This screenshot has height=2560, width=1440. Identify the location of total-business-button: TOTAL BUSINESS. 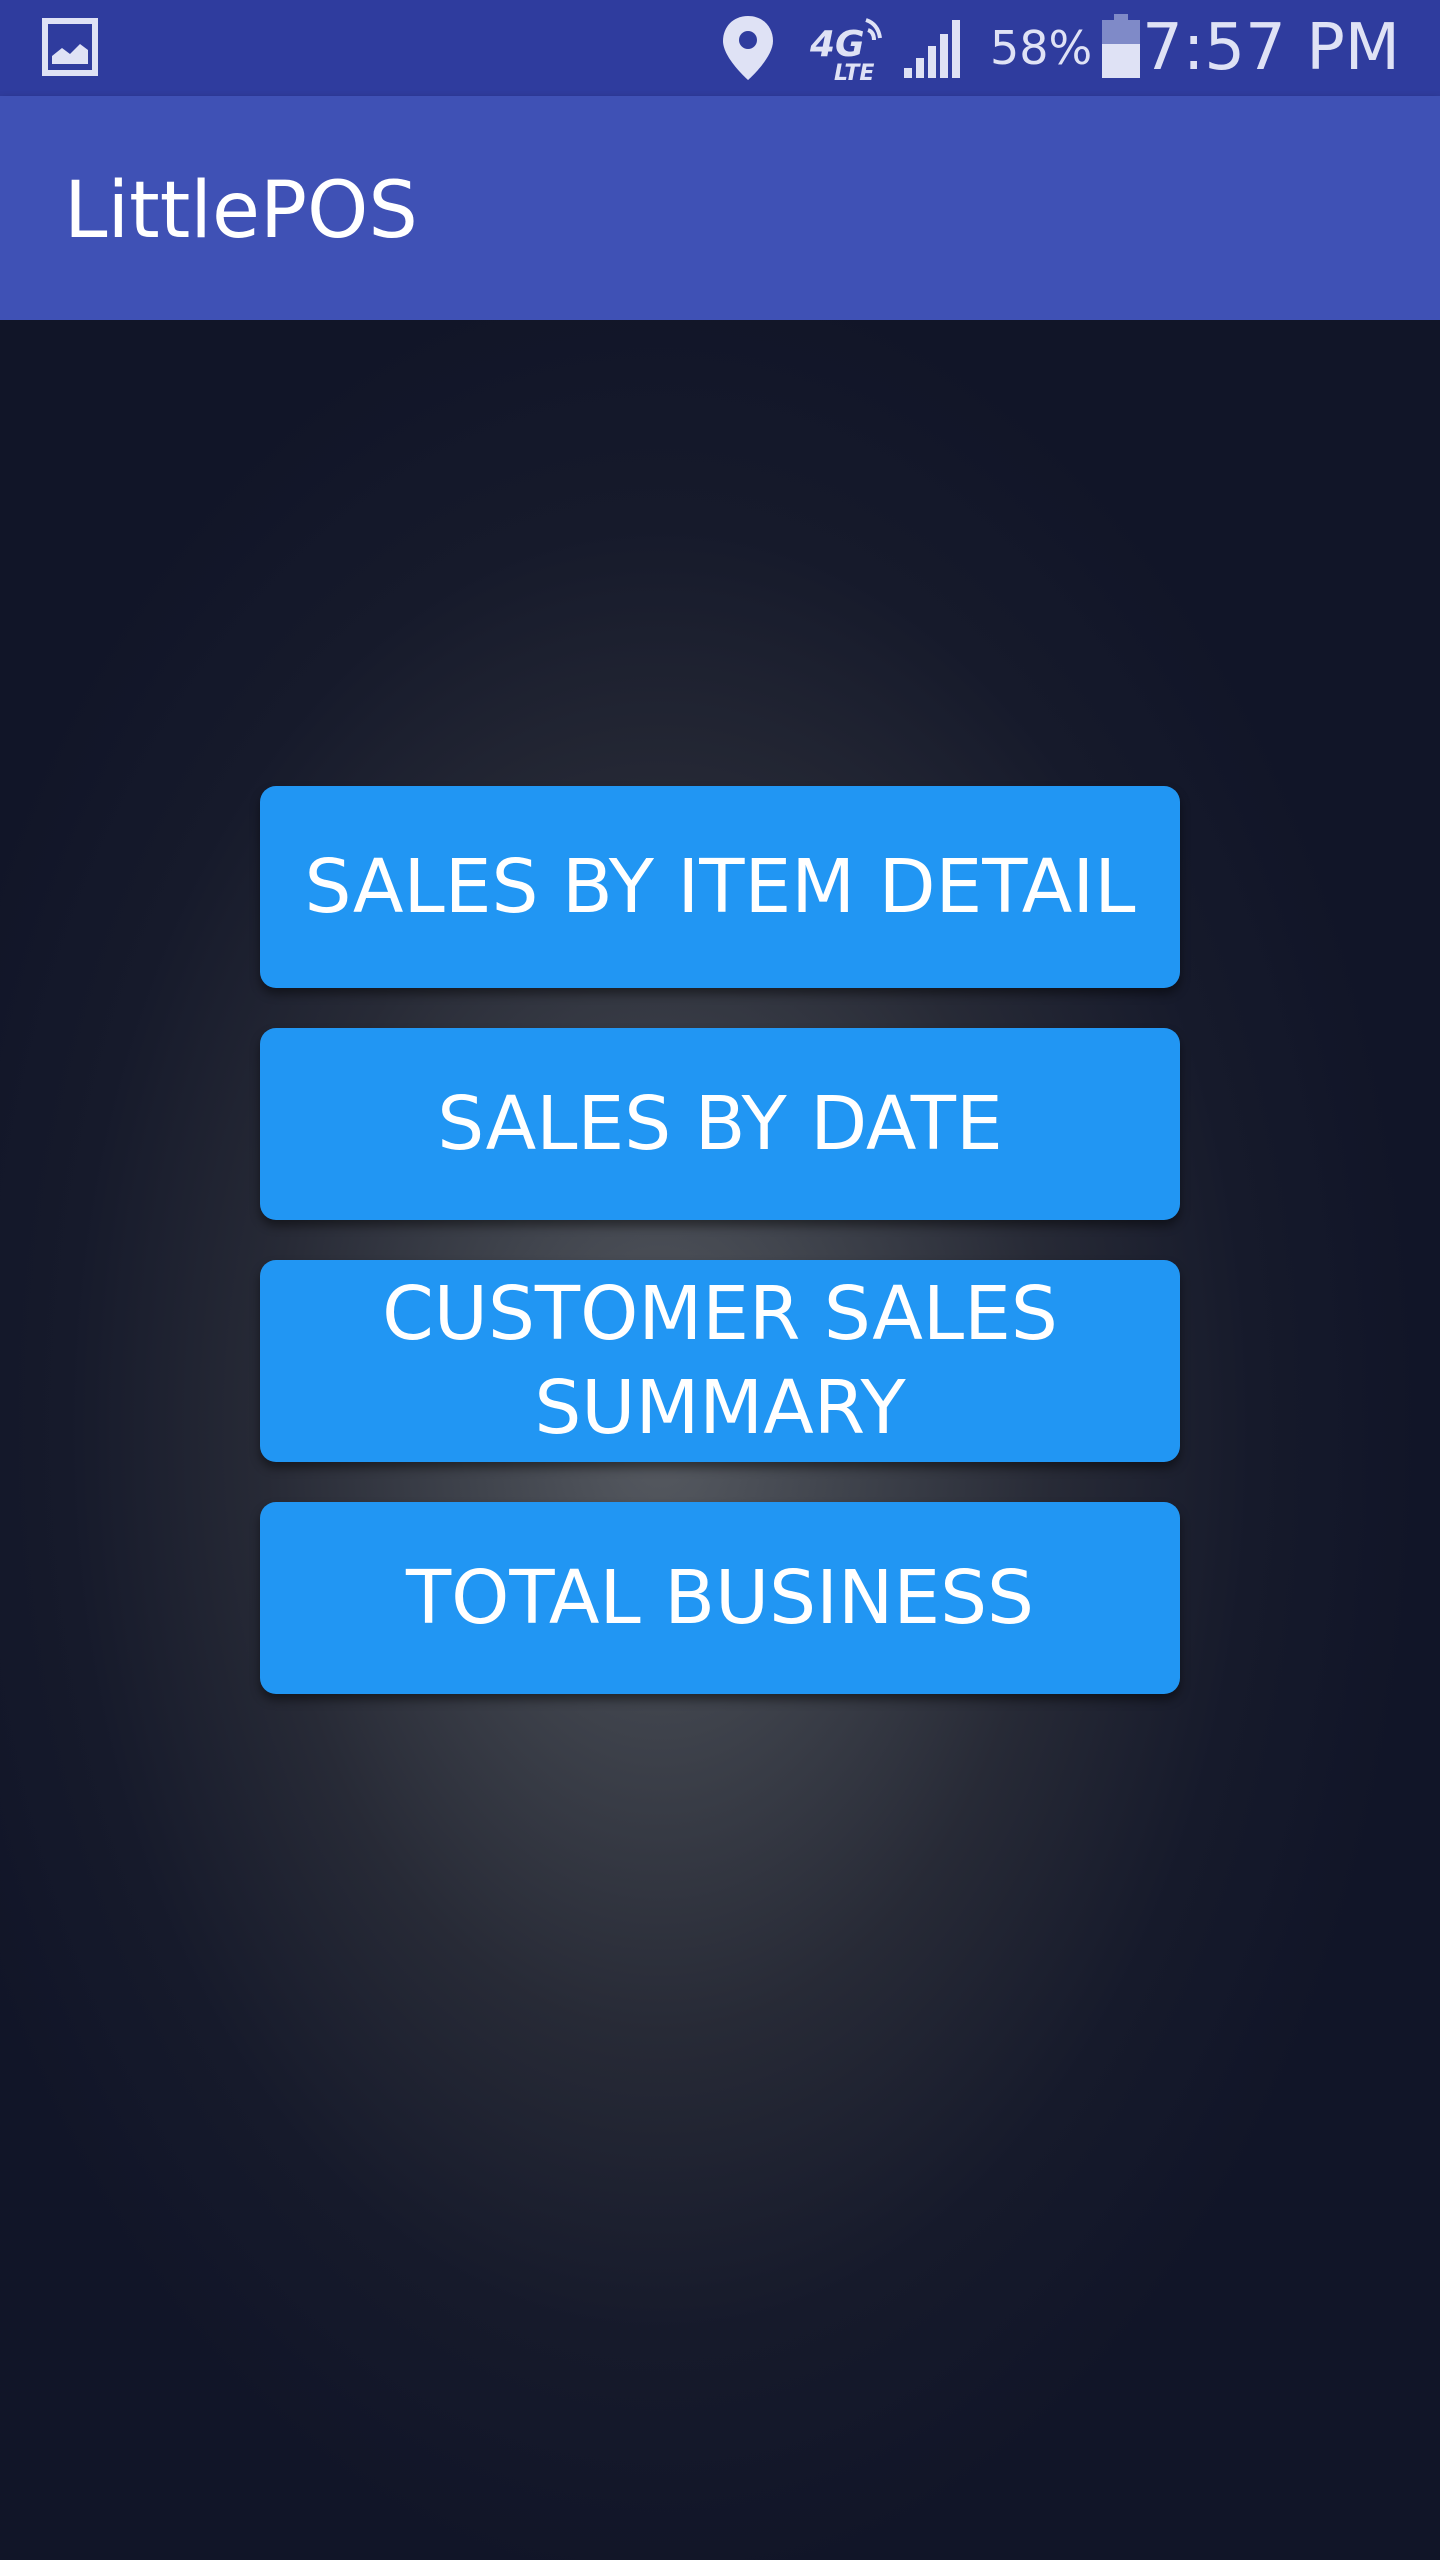
(720, 1598).